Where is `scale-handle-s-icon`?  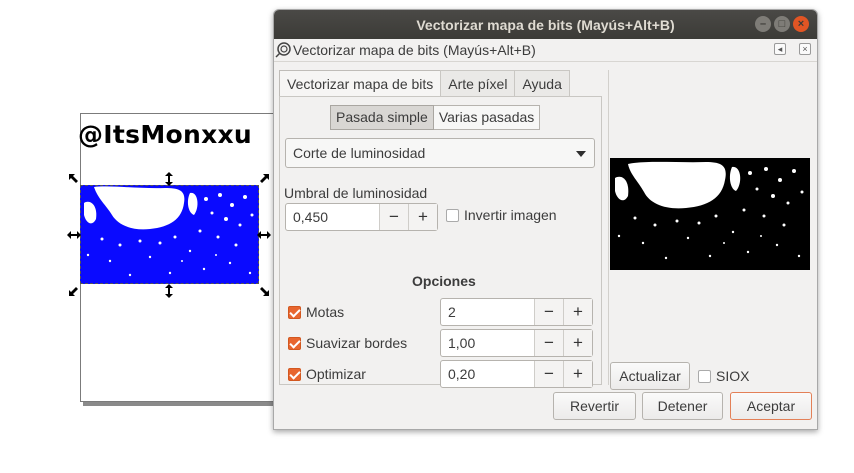
scale-handle-s-icon is located at coordinates (169, 291).